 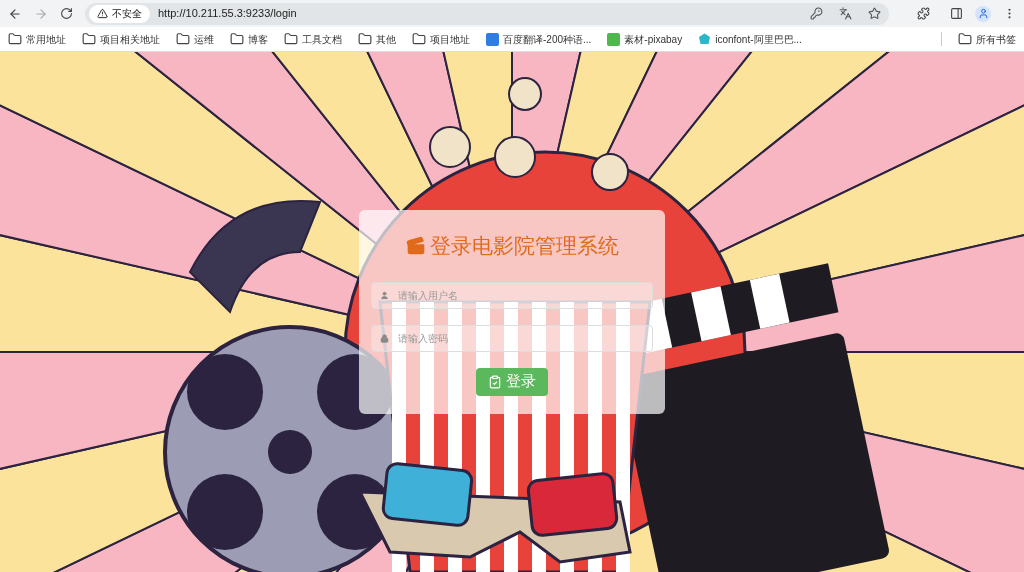 I want to click on bookmark-link: 项目地址, so click(x=450, y=39).